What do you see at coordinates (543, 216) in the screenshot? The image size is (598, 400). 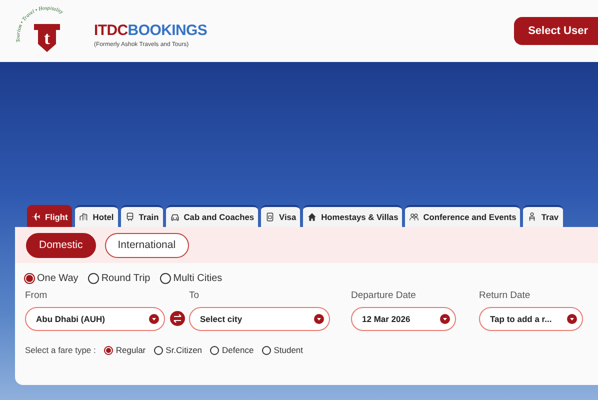 I see `service-tab: Trav` at bounding box center [543, 216].